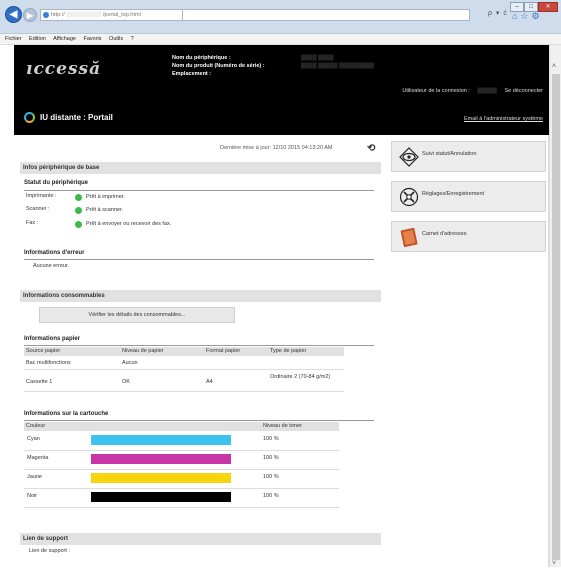 This screenshot has width=561, height=574. Describe the element at coordinates (38, 209) in the screenshot. I see `scanner-label: Scanner :` at that location.